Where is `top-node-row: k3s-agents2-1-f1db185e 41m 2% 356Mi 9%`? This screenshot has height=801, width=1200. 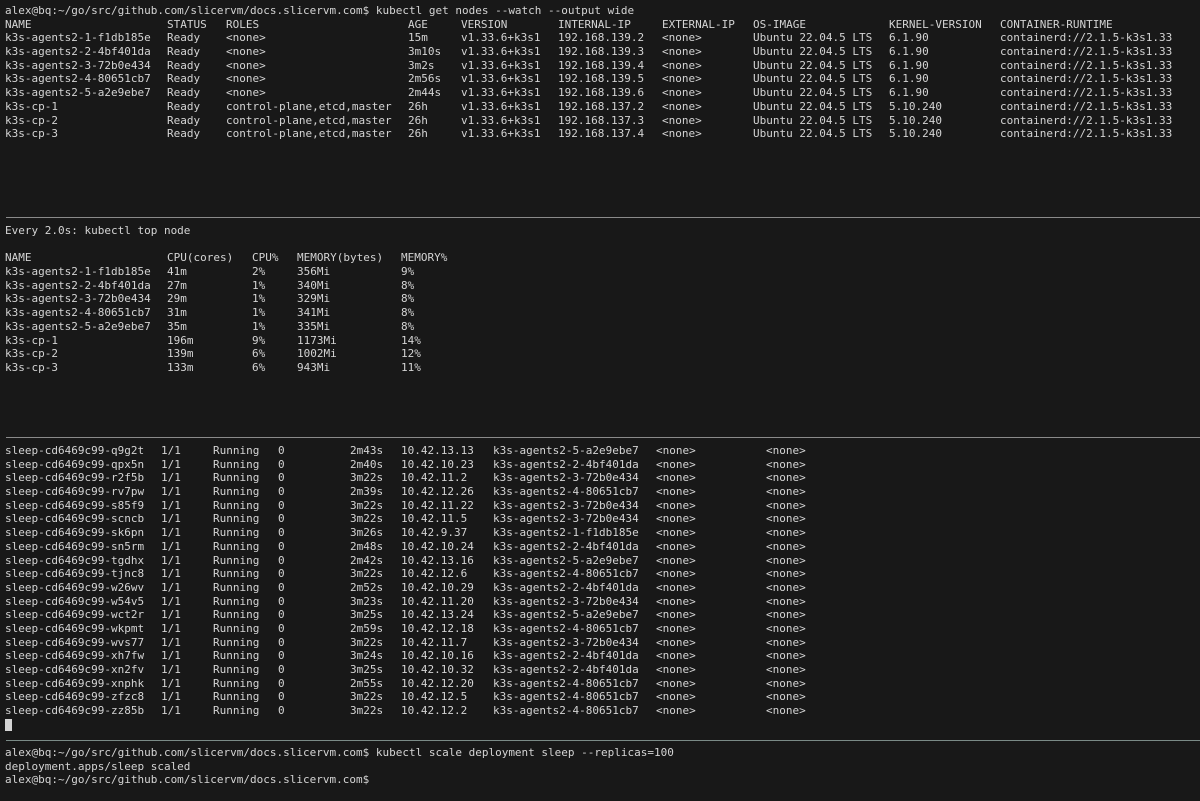
top-node-row: k3s-agents2-1-f1db185e 41m 2% 356Mi 9% is located at coordinates (600, 272).